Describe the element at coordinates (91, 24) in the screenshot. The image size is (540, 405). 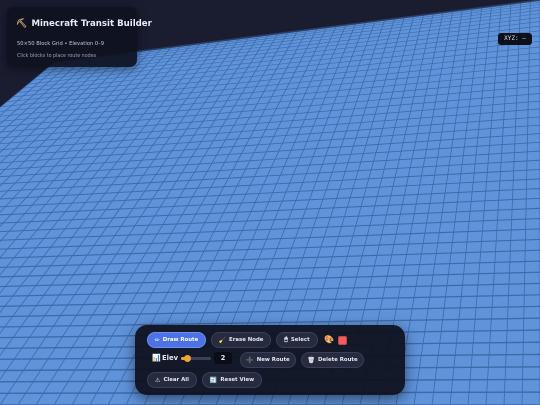
I see `app-title-text: Minecraft Transit Builder` at that location.